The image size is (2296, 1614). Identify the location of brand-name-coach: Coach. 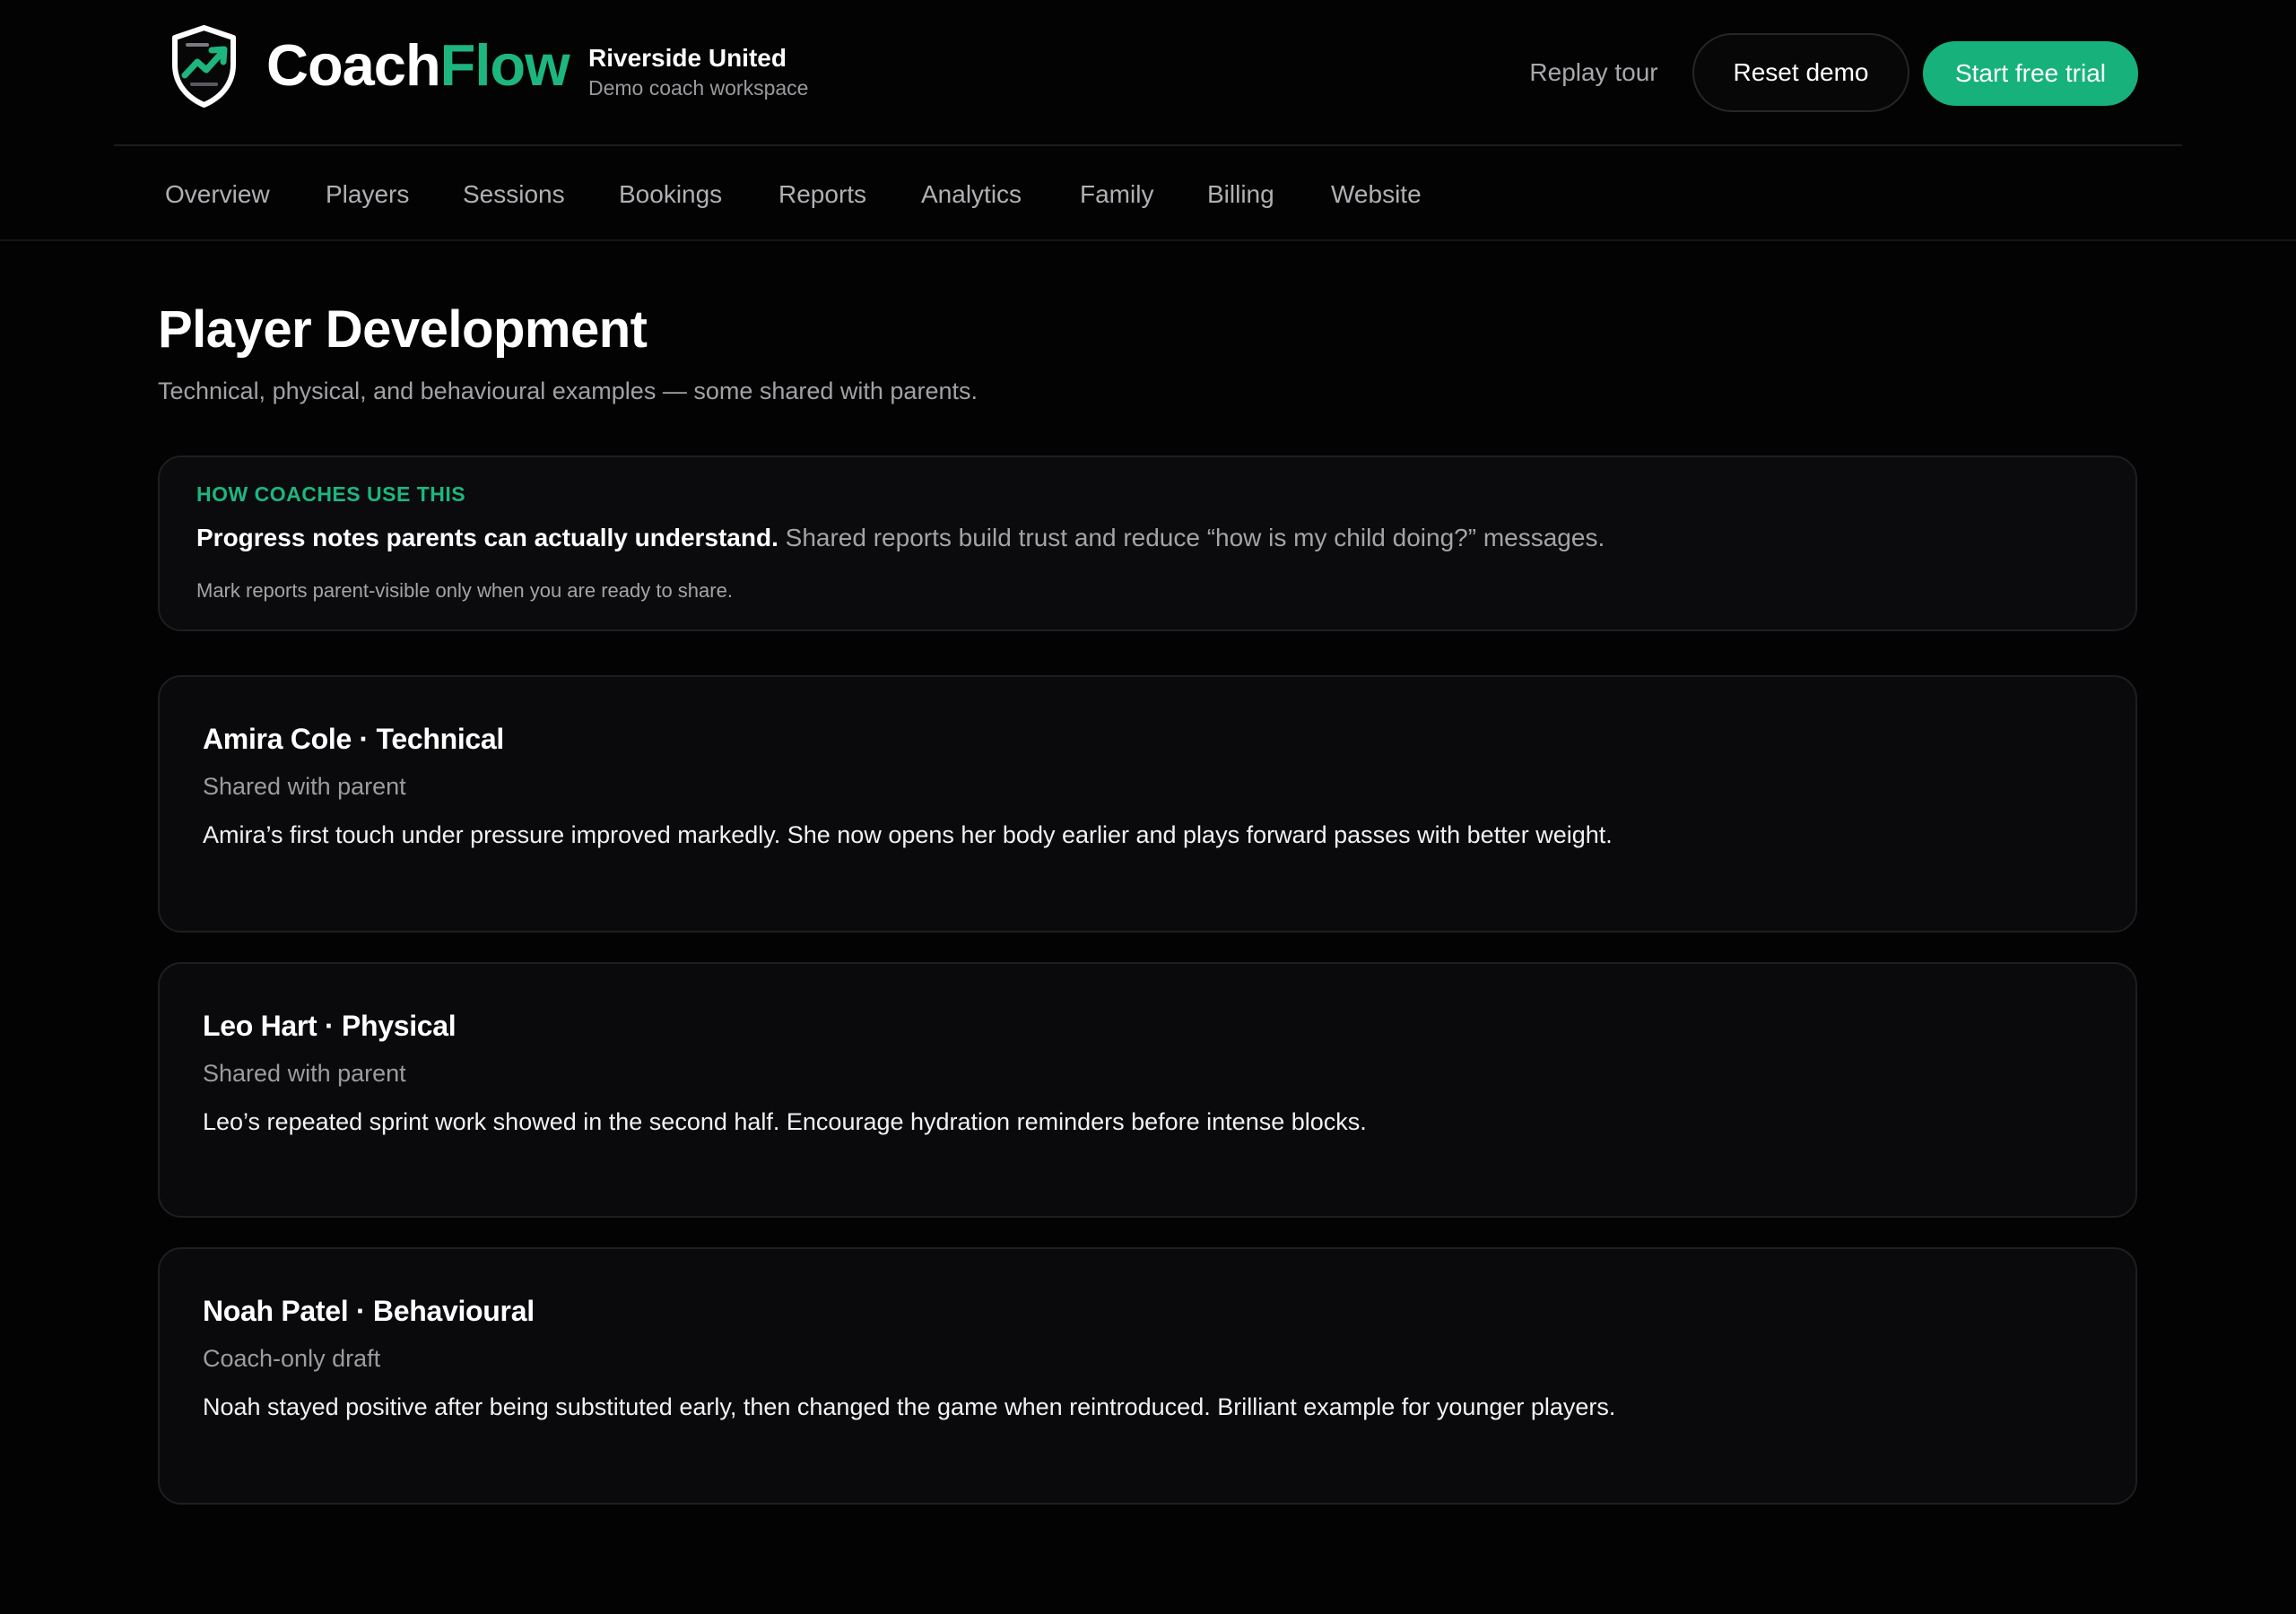
(353, 65).